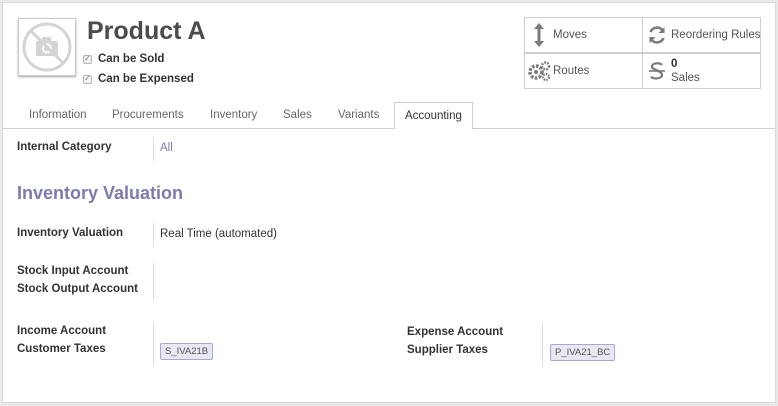  I want to click on customer-taxes-label: Customer Taxes, so click(61, 349).